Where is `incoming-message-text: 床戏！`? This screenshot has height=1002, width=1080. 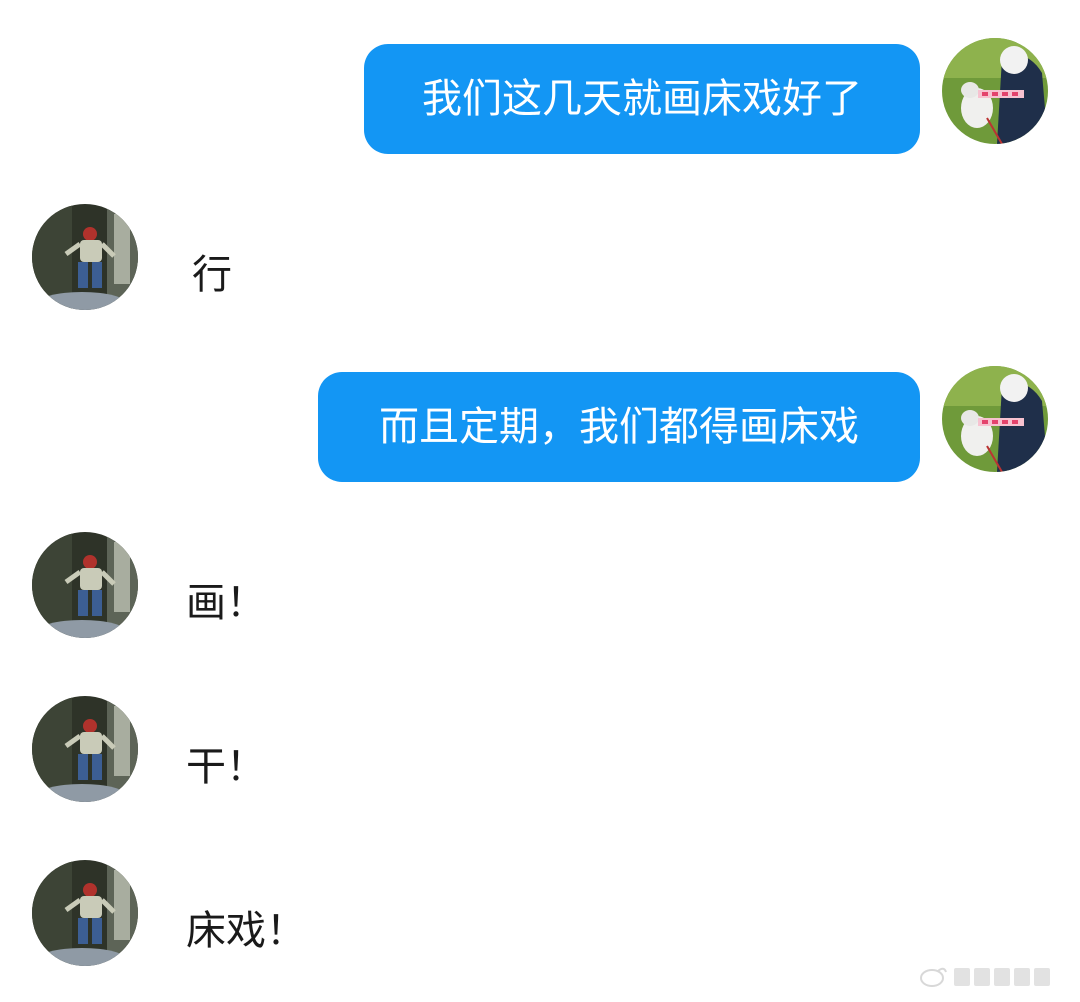
incoming-message-text: 床戏！ is located at coordinates (246, 927).